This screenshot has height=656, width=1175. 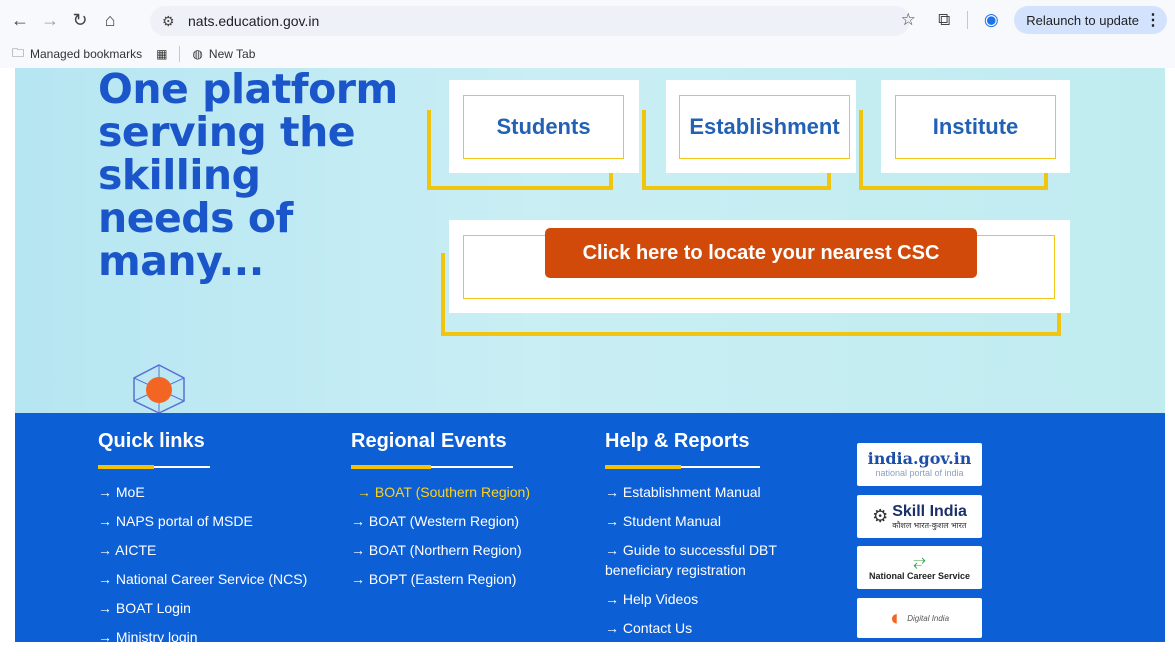 What do you see at coordinates (213, 637) in the screenshot?
I see `quick-link-ministry-login: → Ministry login` at bounding box center [213, 637].